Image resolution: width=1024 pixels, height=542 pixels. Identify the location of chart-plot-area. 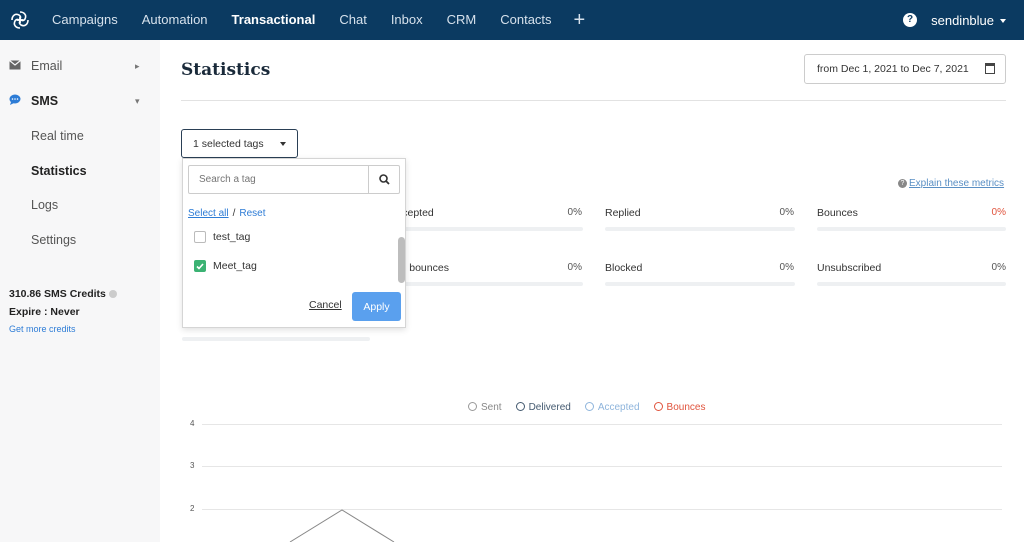
(342, 525).